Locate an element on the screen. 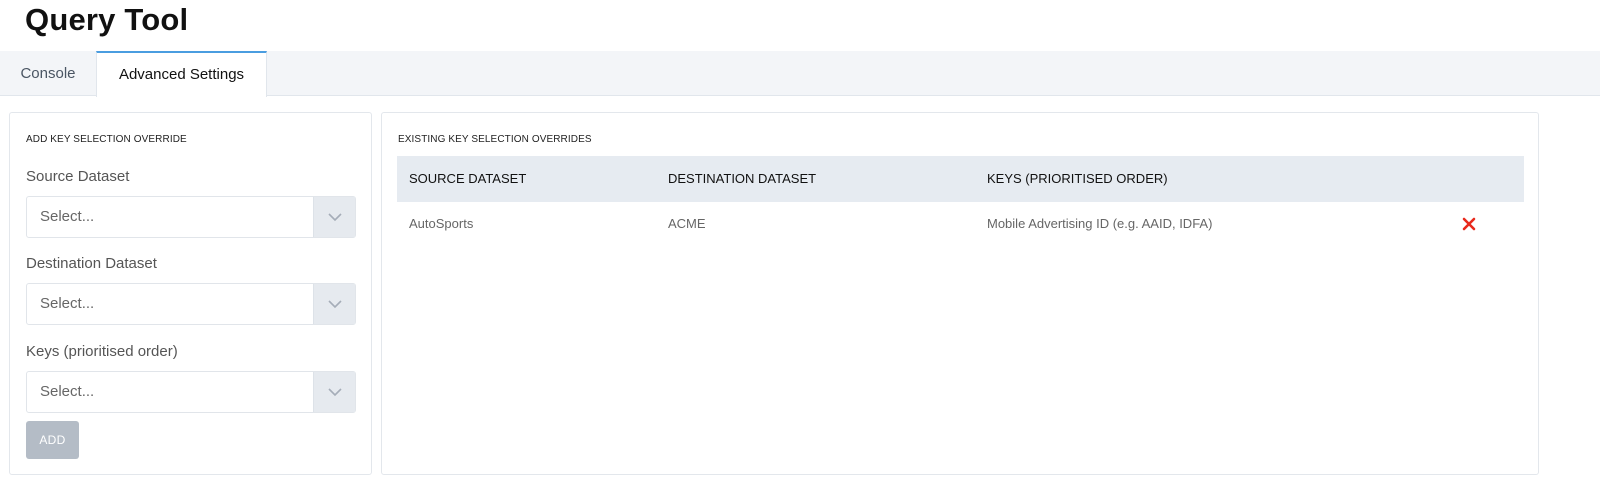 The width and height of the screenshot is (1600, 488). cell-keys: Mobile Advertising ID (e.g. AAID, IDFA) is located at coordinates (1100, 223).